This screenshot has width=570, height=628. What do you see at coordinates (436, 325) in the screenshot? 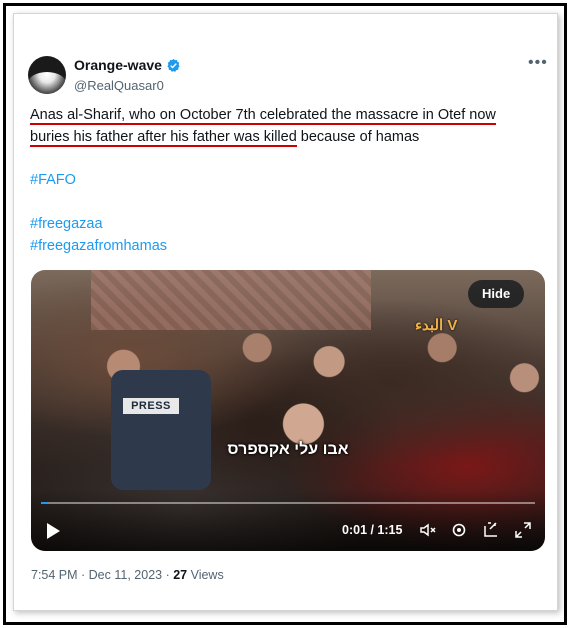
I see `channel-logo: البدء V` at bounding box center [436, 325].